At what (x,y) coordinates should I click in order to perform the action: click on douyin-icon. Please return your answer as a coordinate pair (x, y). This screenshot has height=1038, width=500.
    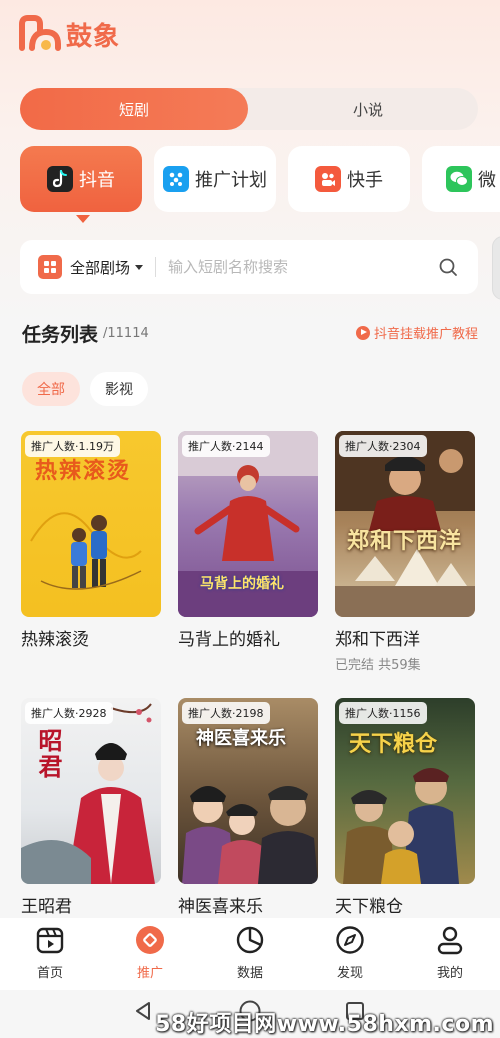
    Looking at the image, I should click on (60, 179).